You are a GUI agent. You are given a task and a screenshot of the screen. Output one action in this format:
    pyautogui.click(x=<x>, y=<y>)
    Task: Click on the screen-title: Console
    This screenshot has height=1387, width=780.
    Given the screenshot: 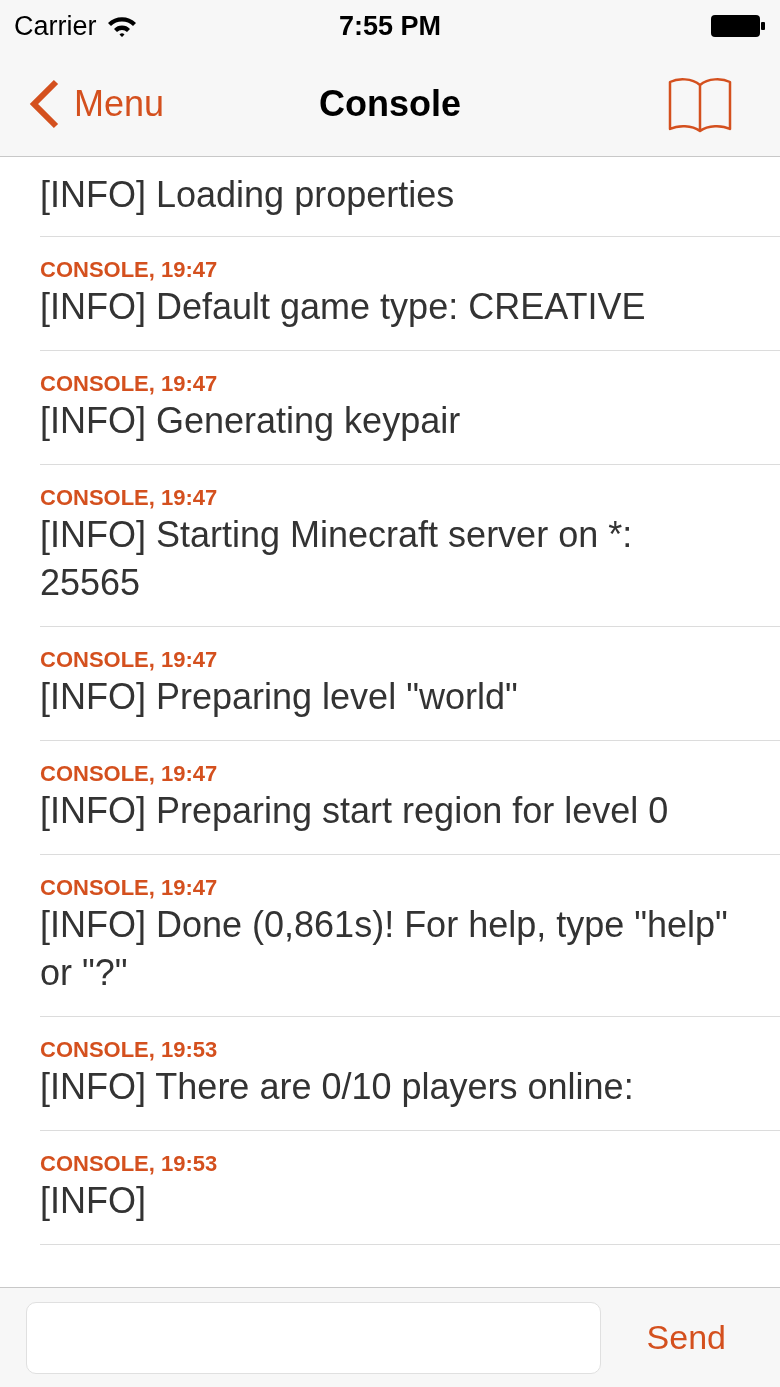 What is the action you would take?
    pyautogui.click(x=390, y=104)
    